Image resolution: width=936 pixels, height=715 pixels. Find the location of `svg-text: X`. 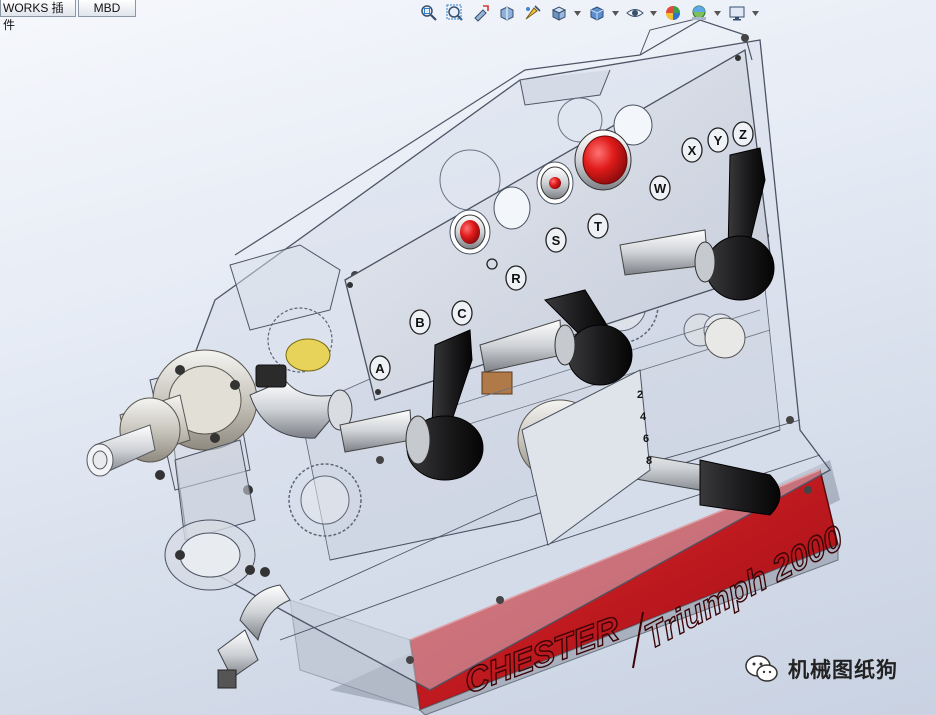

svg-text: X is located at coordinates (692, 150).